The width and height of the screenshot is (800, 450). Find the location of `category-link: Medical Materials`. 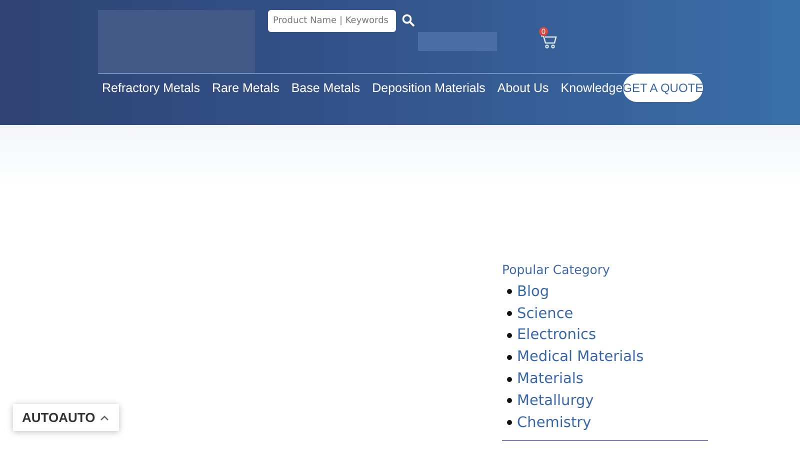

category-link: Medical Materials is located at coordinates (580, 357).